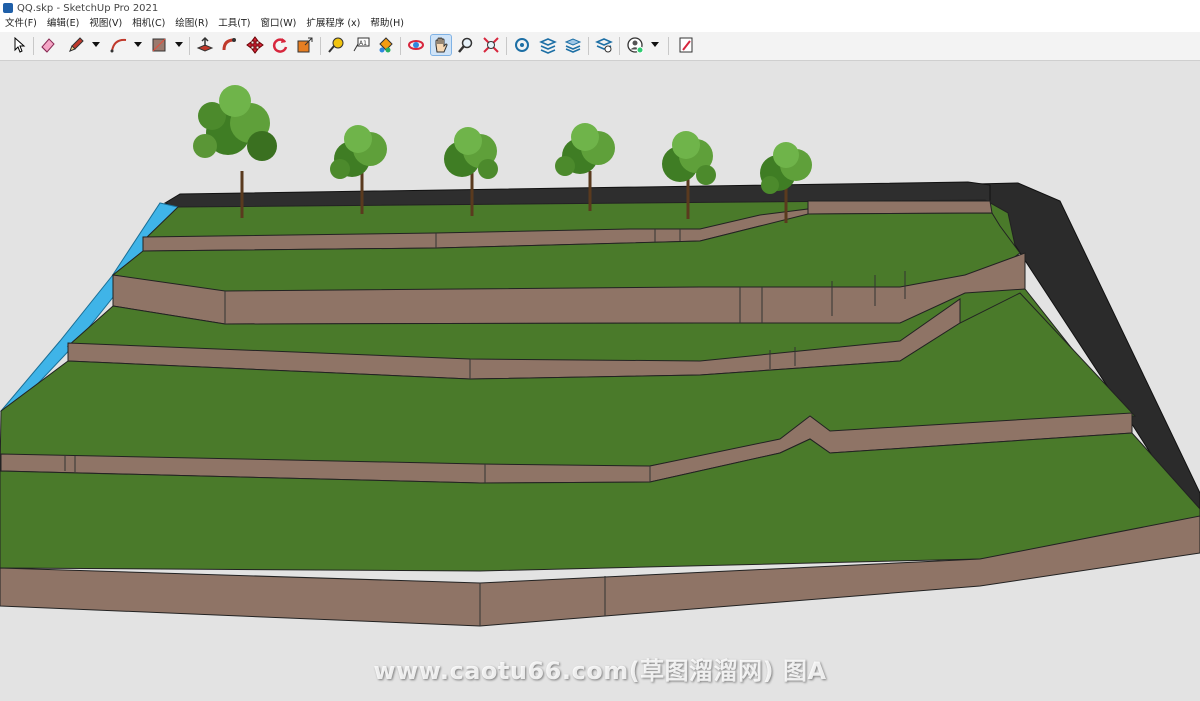 Image resolution: width=1200 pixels, height=701 pixels. What do you see at coordinates (655, 44) in the screenshot?
I see `account-dropdown-chevron-icon` at bounding box center [655, 44].